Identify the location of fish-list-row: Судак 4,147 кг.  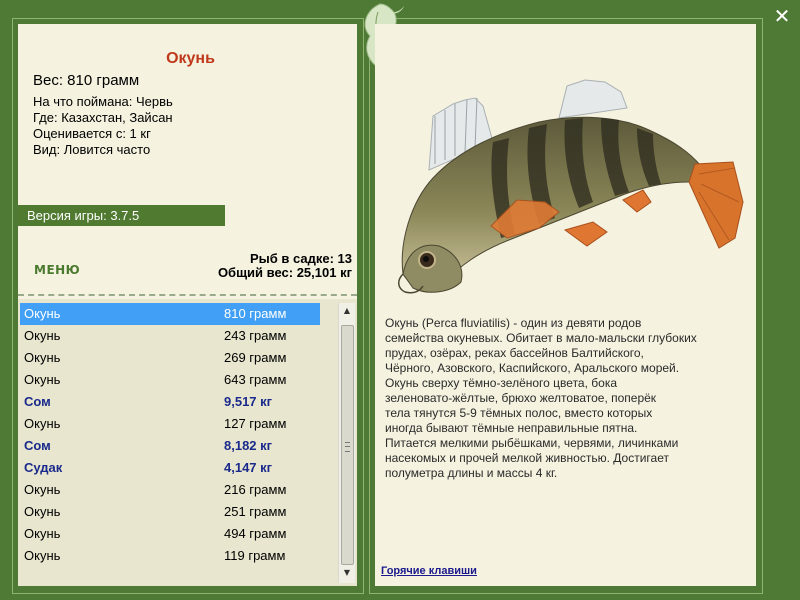
(170, 468).